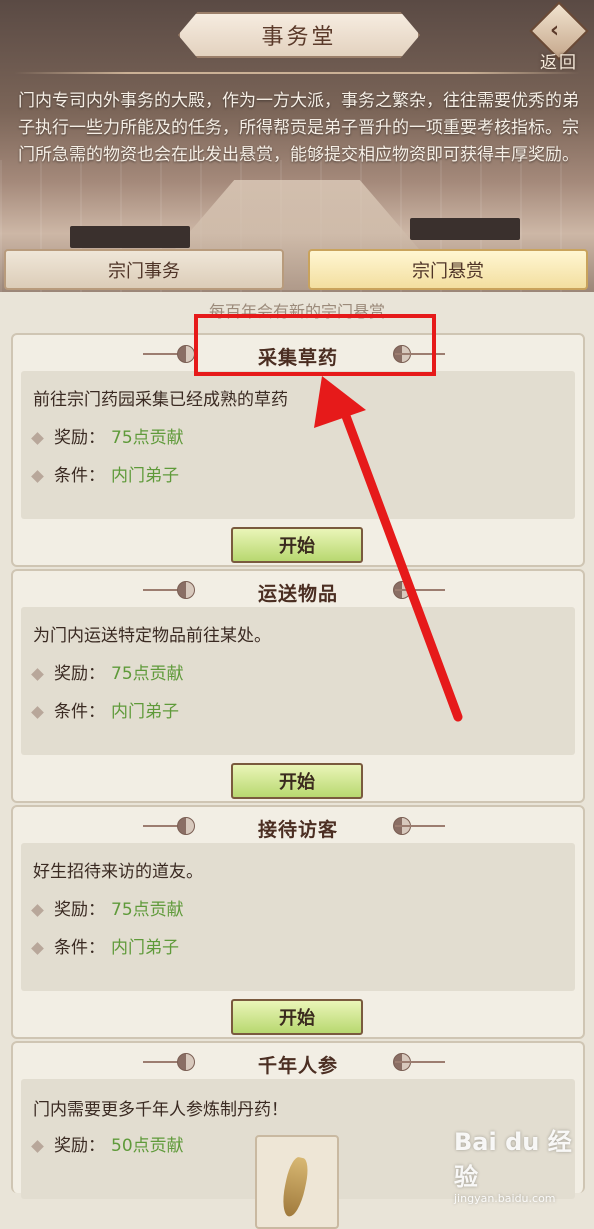  I want to click on watermark-url: jingyan.baidu.com, so click(505, 1198).